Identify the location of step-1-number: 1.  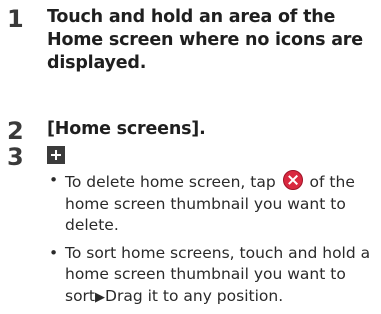
(15, 19).